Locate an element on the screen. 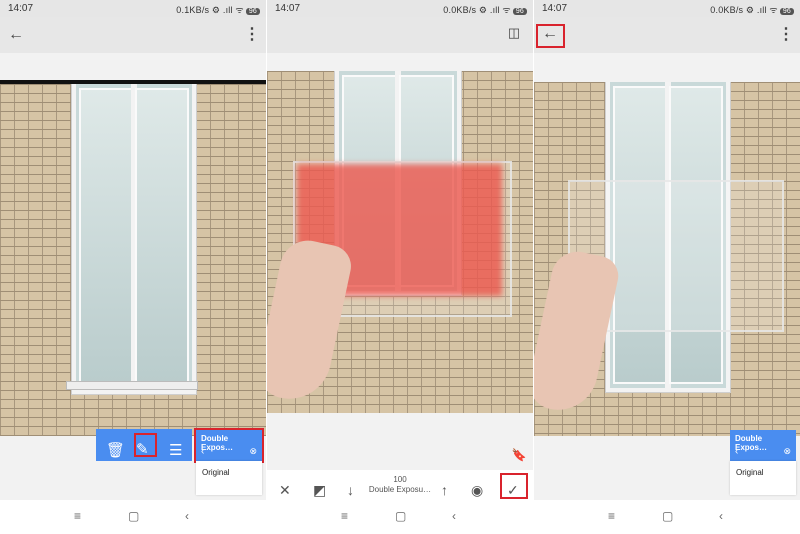 The height and width of the screenshot is (534, 800). highlight-back is located at coordinates (550, 36).